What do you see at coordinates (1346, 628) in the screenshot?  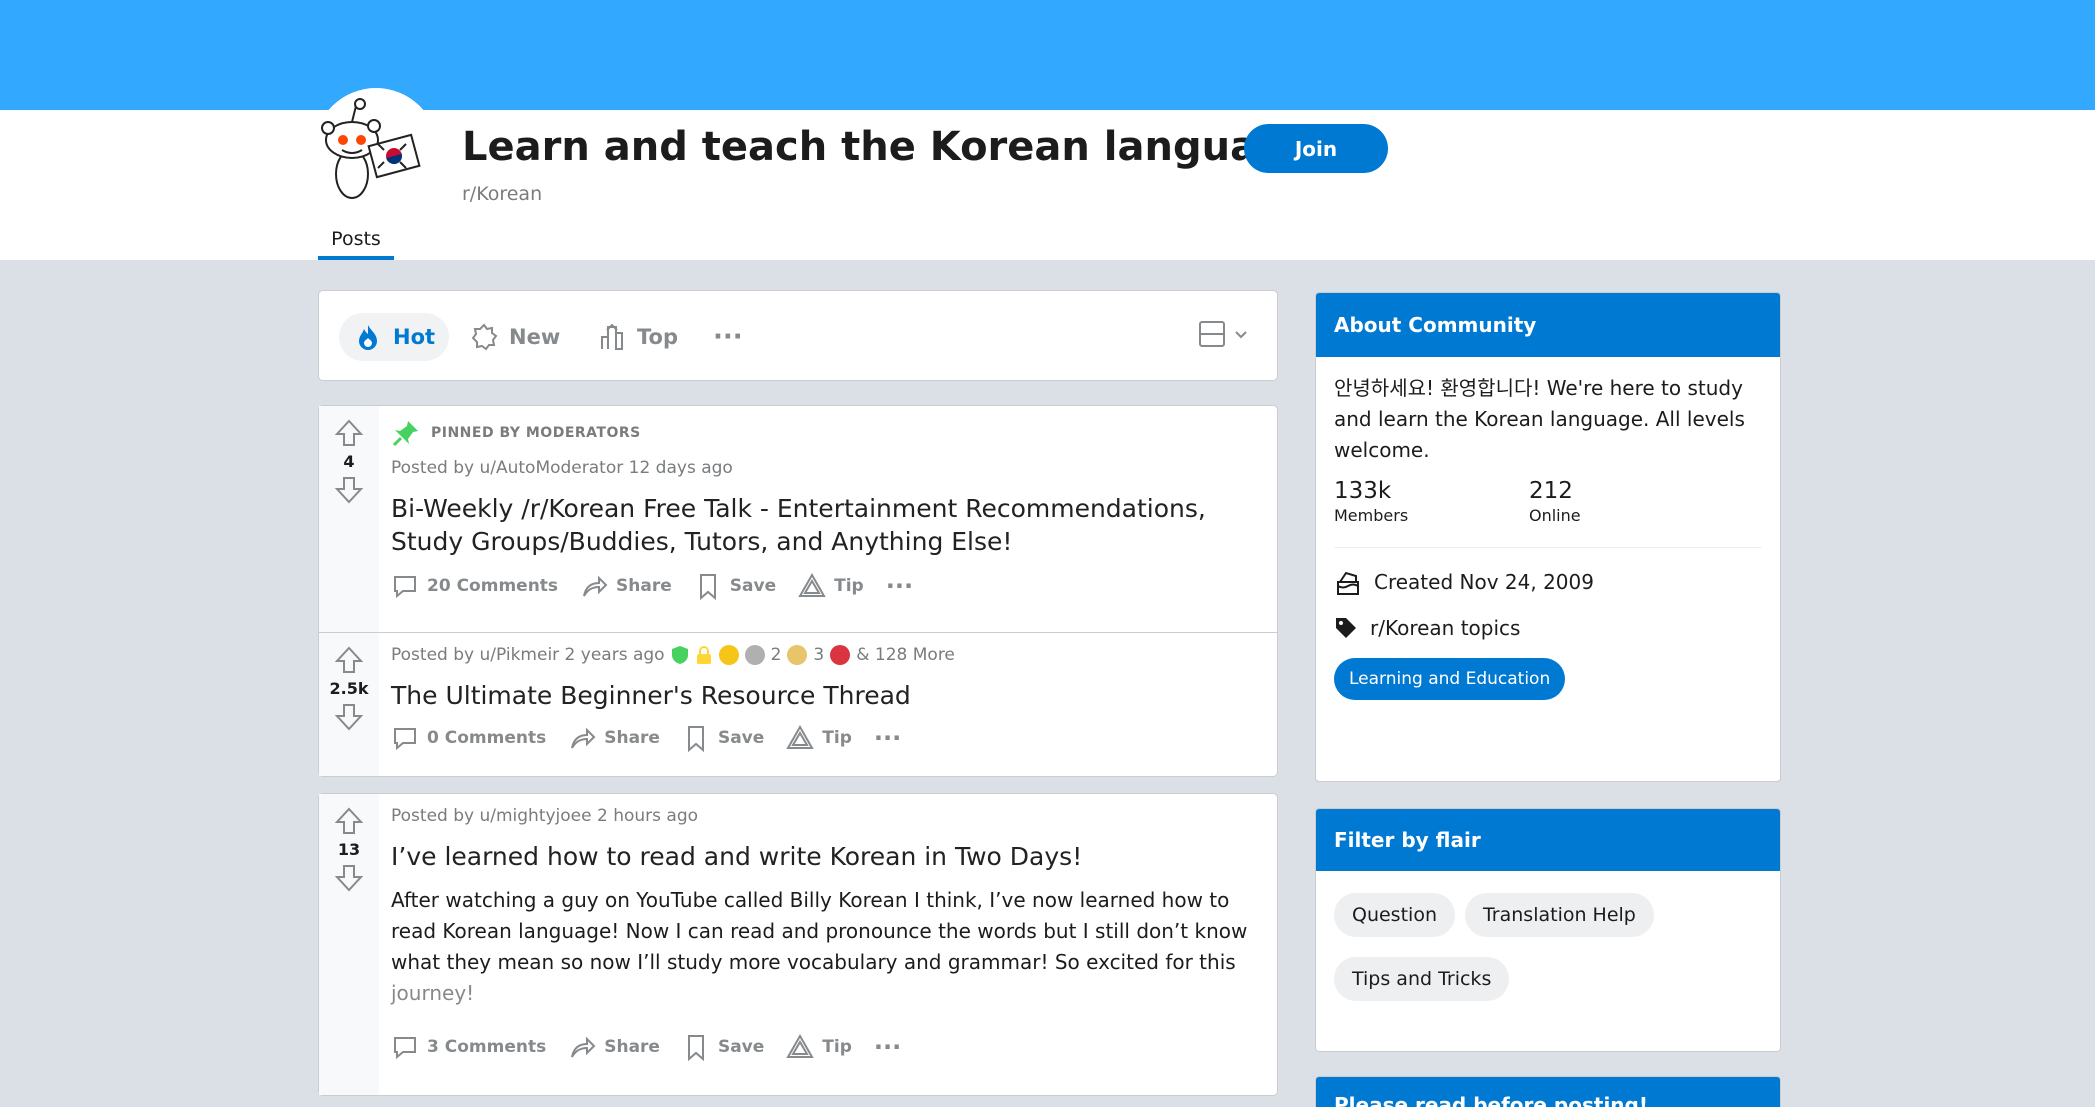 I see `tag-icon` at bounding box center [1346, 628].